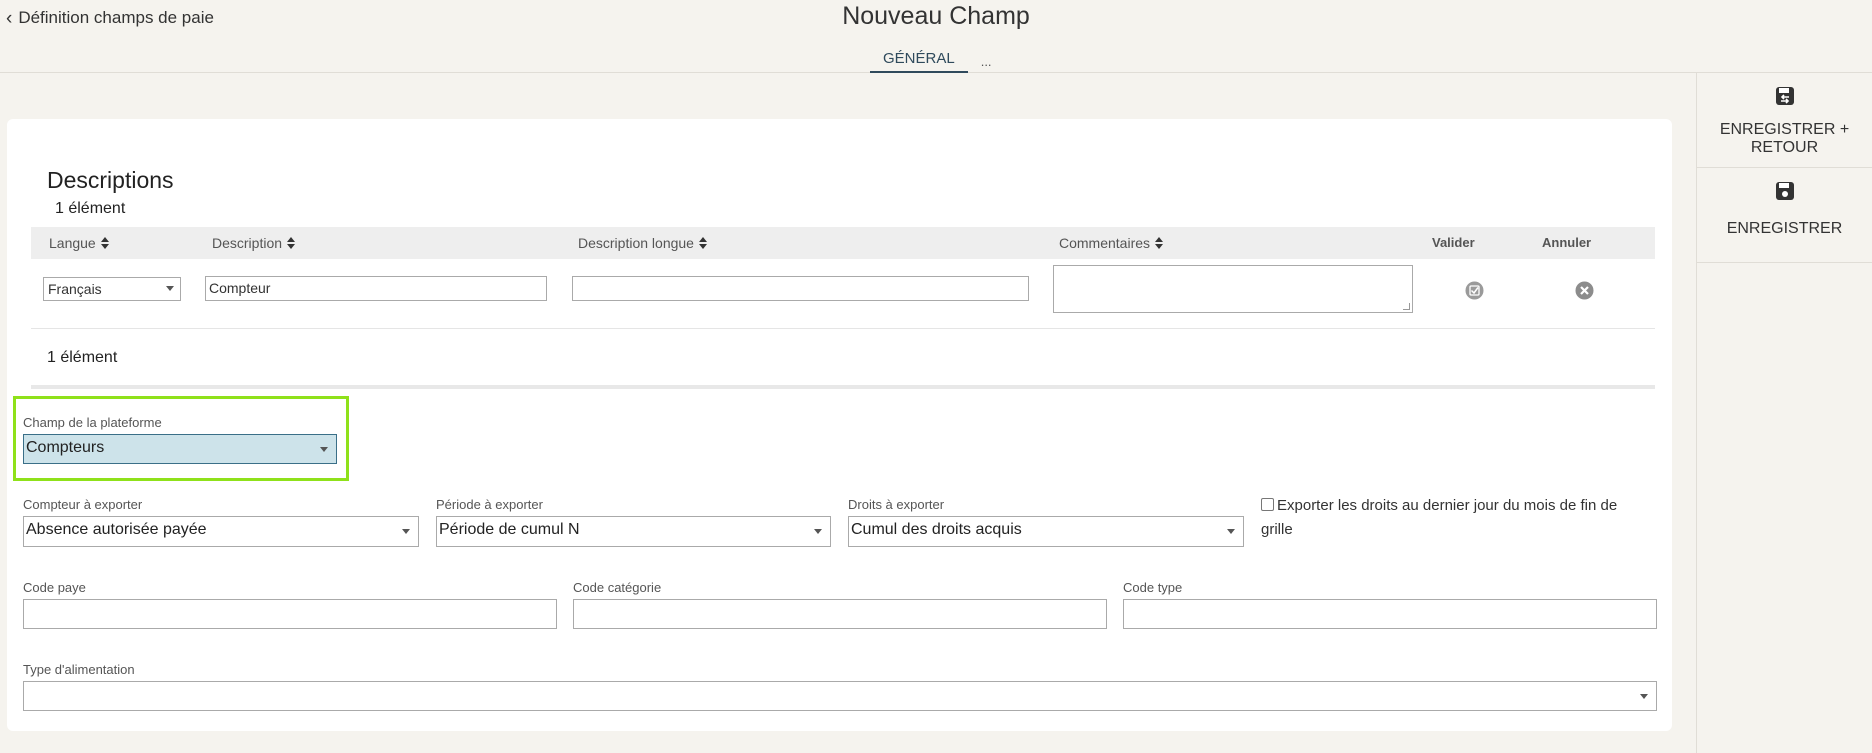 Image resolution: width=1872 pixels, height=753 pixels. What do you see at coordinates (221, 531) in the screenshot?
I see `compteur-select: Absence autorisée payée` at bounding box center [221, 531].